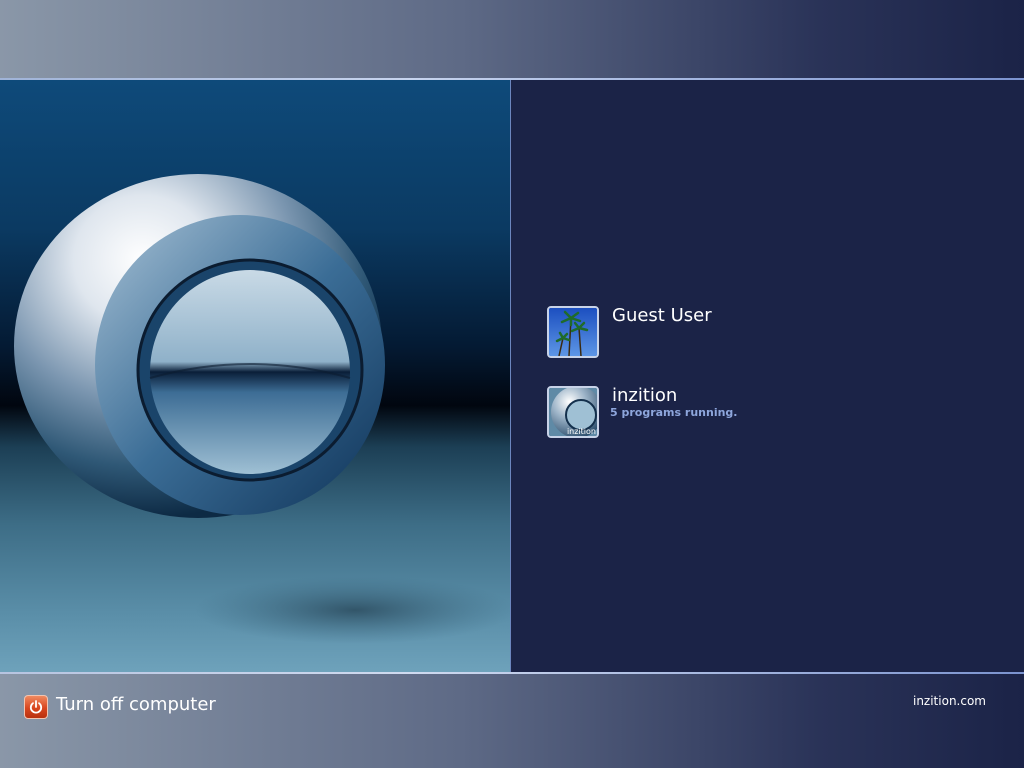  Describe the element at coordinates (581, 431) in the screenshot. I see `avatar-caption: inzition` at that location.